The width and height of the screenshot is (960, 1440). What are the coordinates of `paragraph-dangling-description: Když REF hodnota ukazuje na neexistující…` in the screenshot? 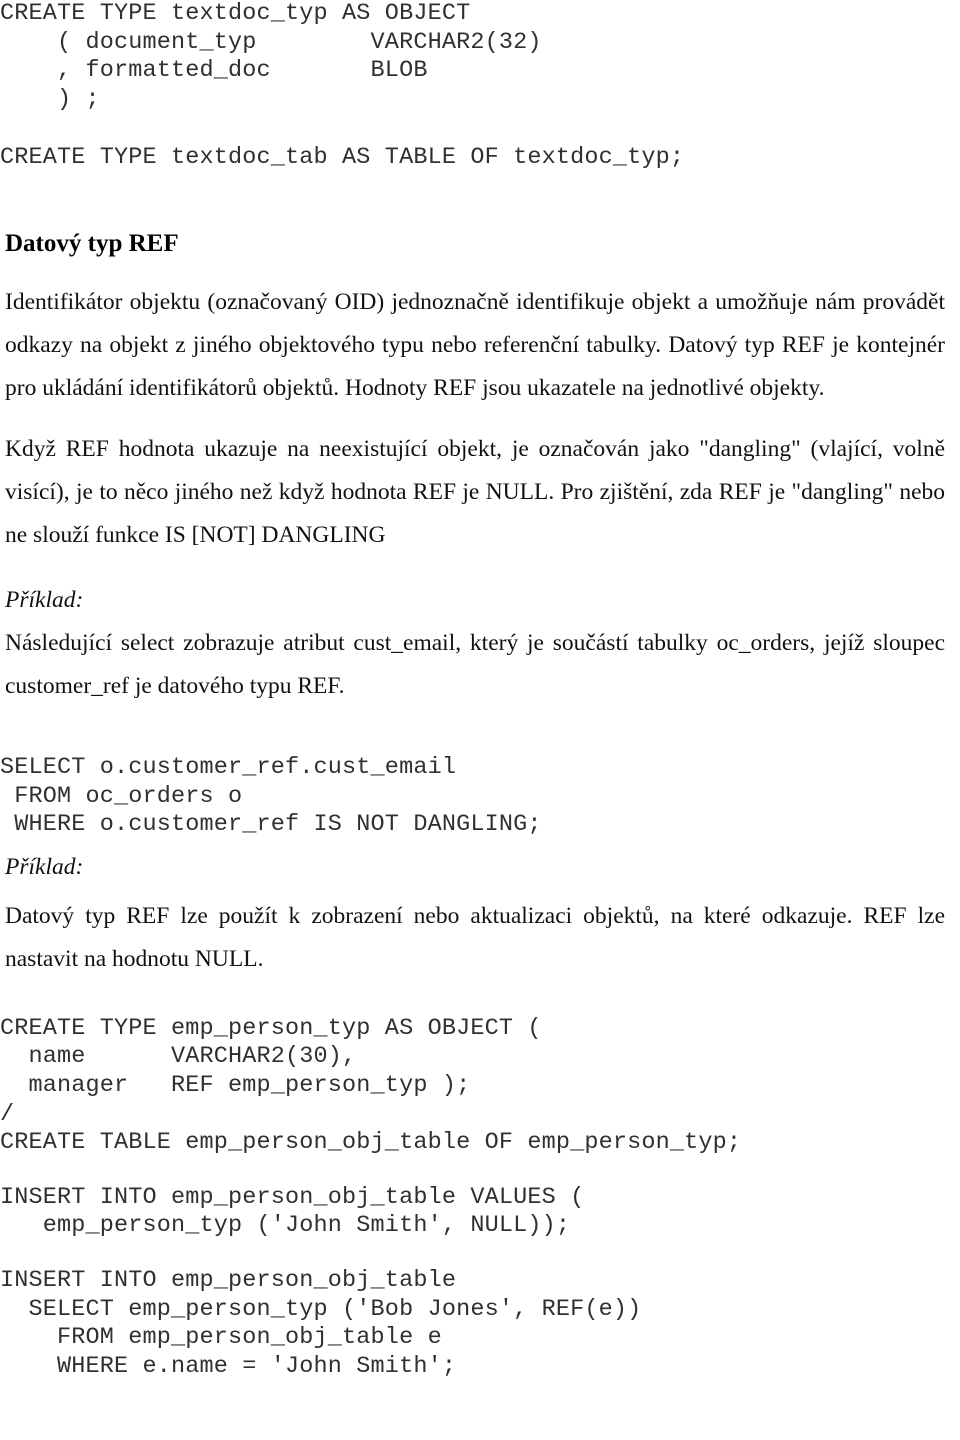 It's located at (475, 491).